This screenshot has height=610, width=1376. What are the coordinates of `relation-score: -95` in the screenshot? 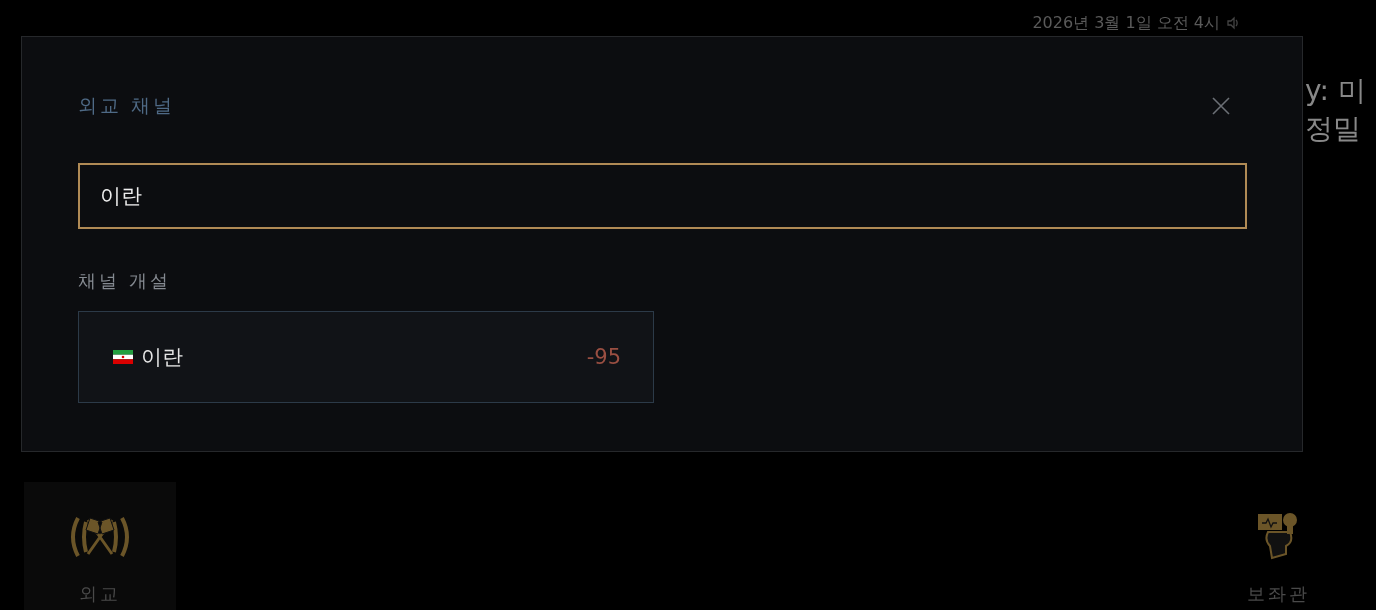 It's located at (603, 357).